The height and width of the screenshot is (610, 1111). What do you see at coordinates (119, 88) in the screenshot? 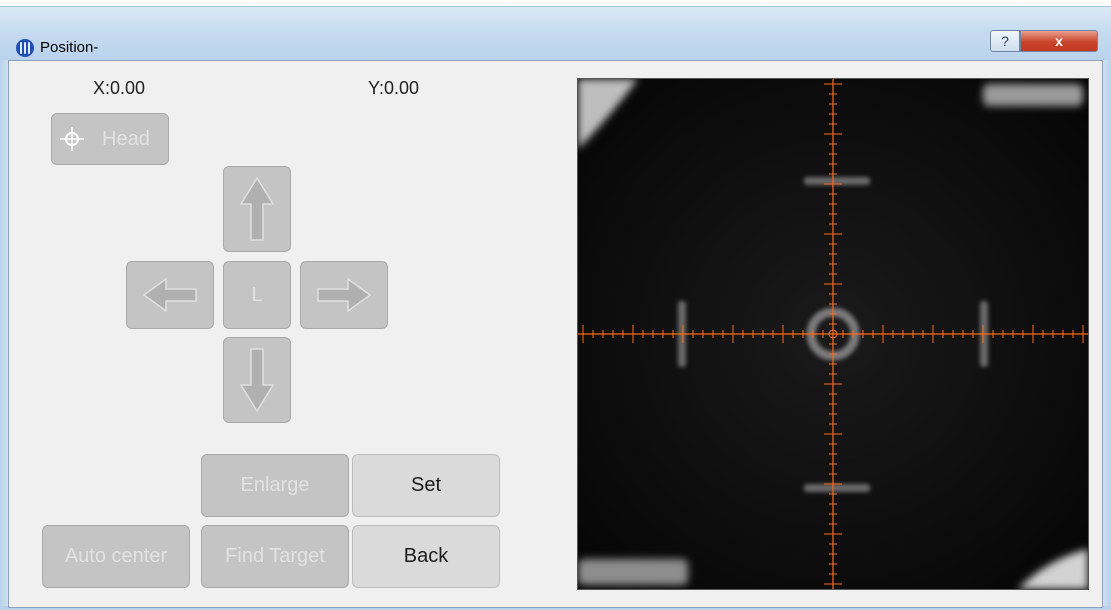
I see `x-coordinate: X:0.00` at bounding box center [119, 88].